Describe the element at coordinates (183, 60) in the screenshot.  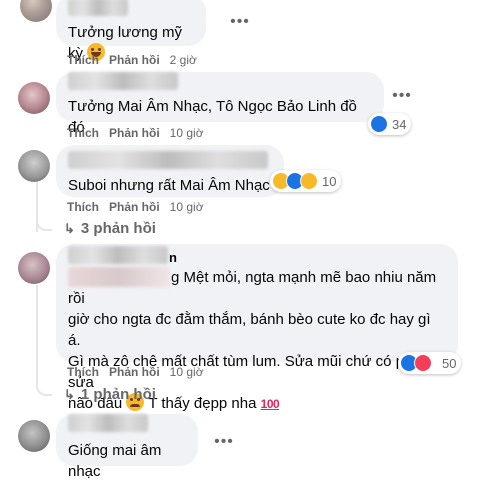
I see `timestamp: 2 giờ` at that location.